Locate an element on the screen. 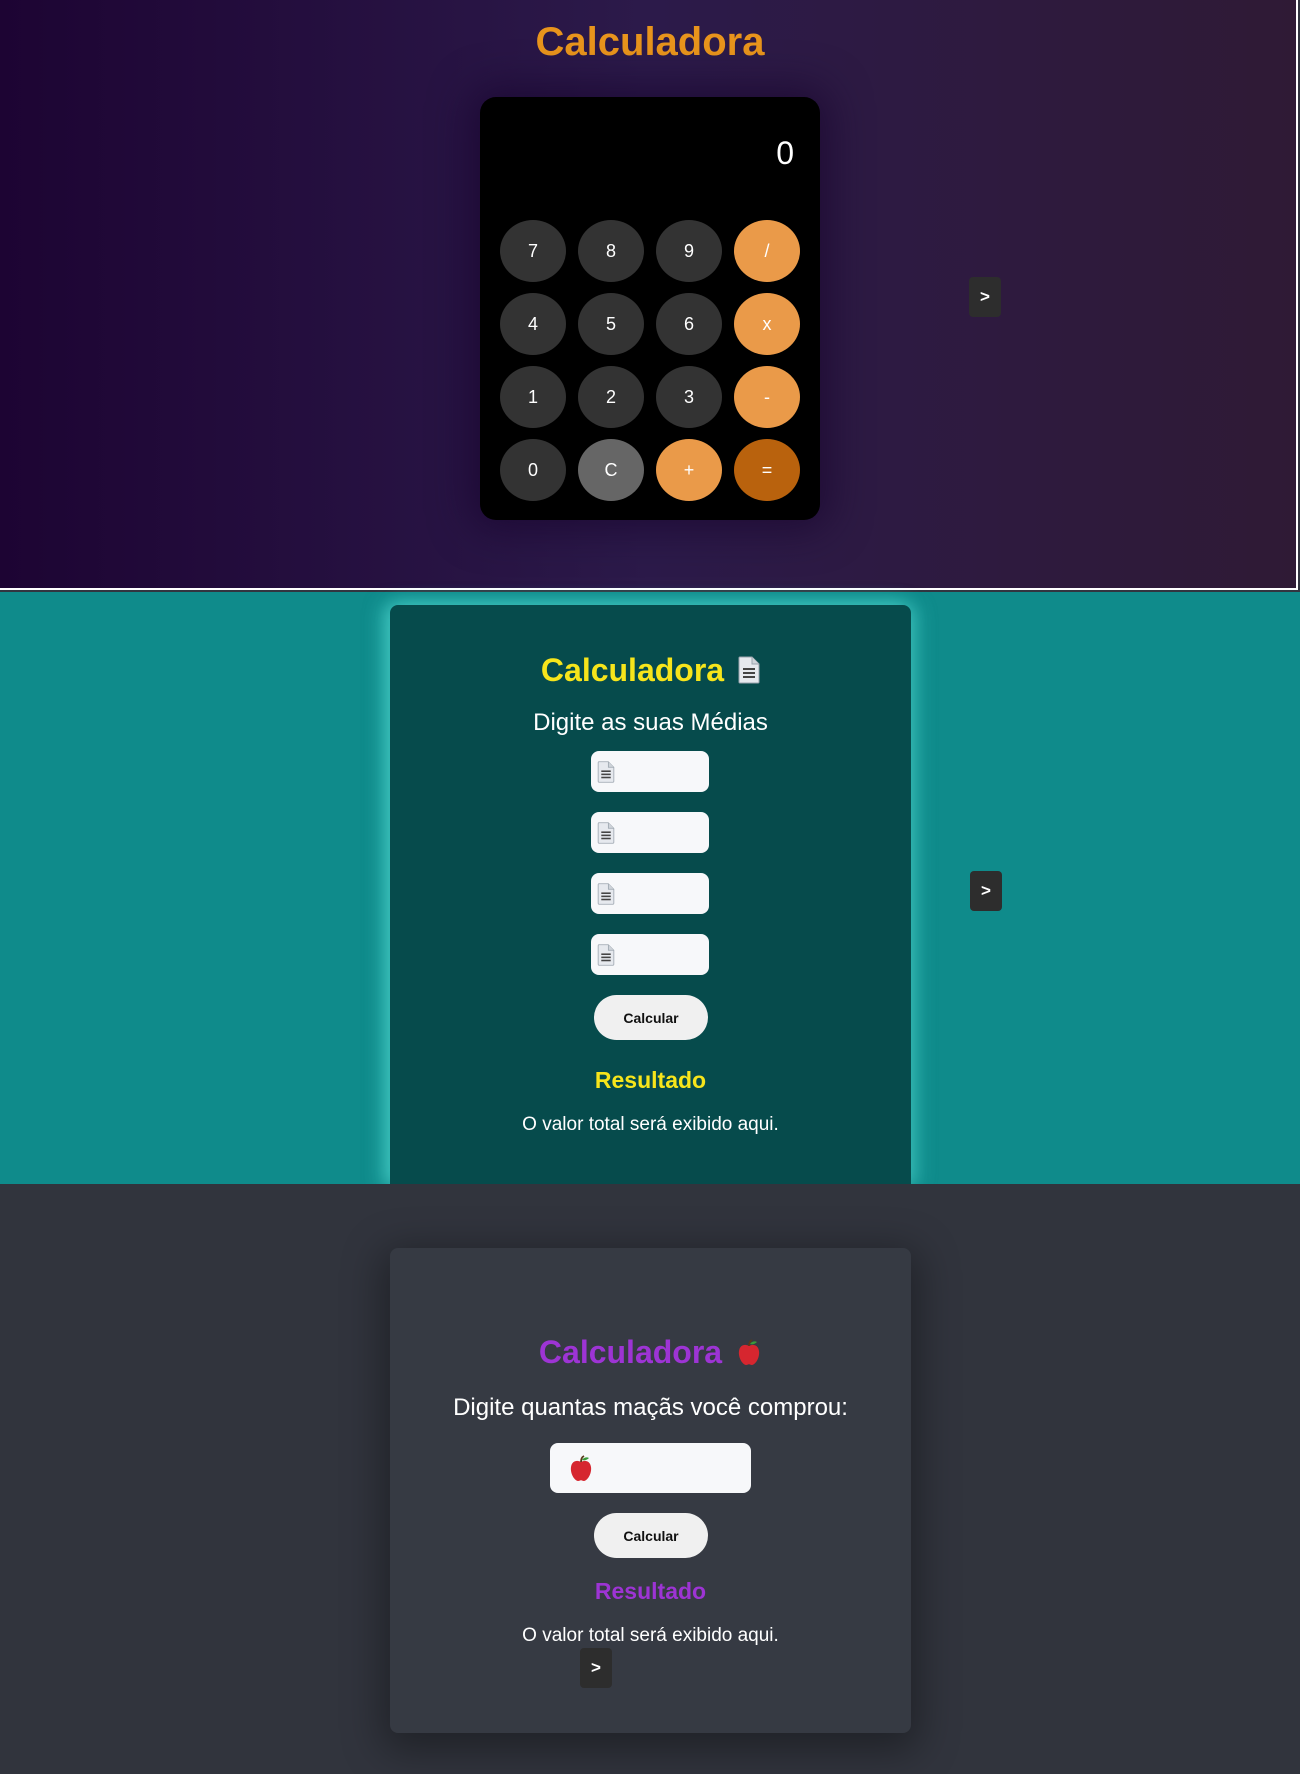 The width and height of the screenshot is (1300, 1774). key-9: 9 is located at coordinates (689, 251).